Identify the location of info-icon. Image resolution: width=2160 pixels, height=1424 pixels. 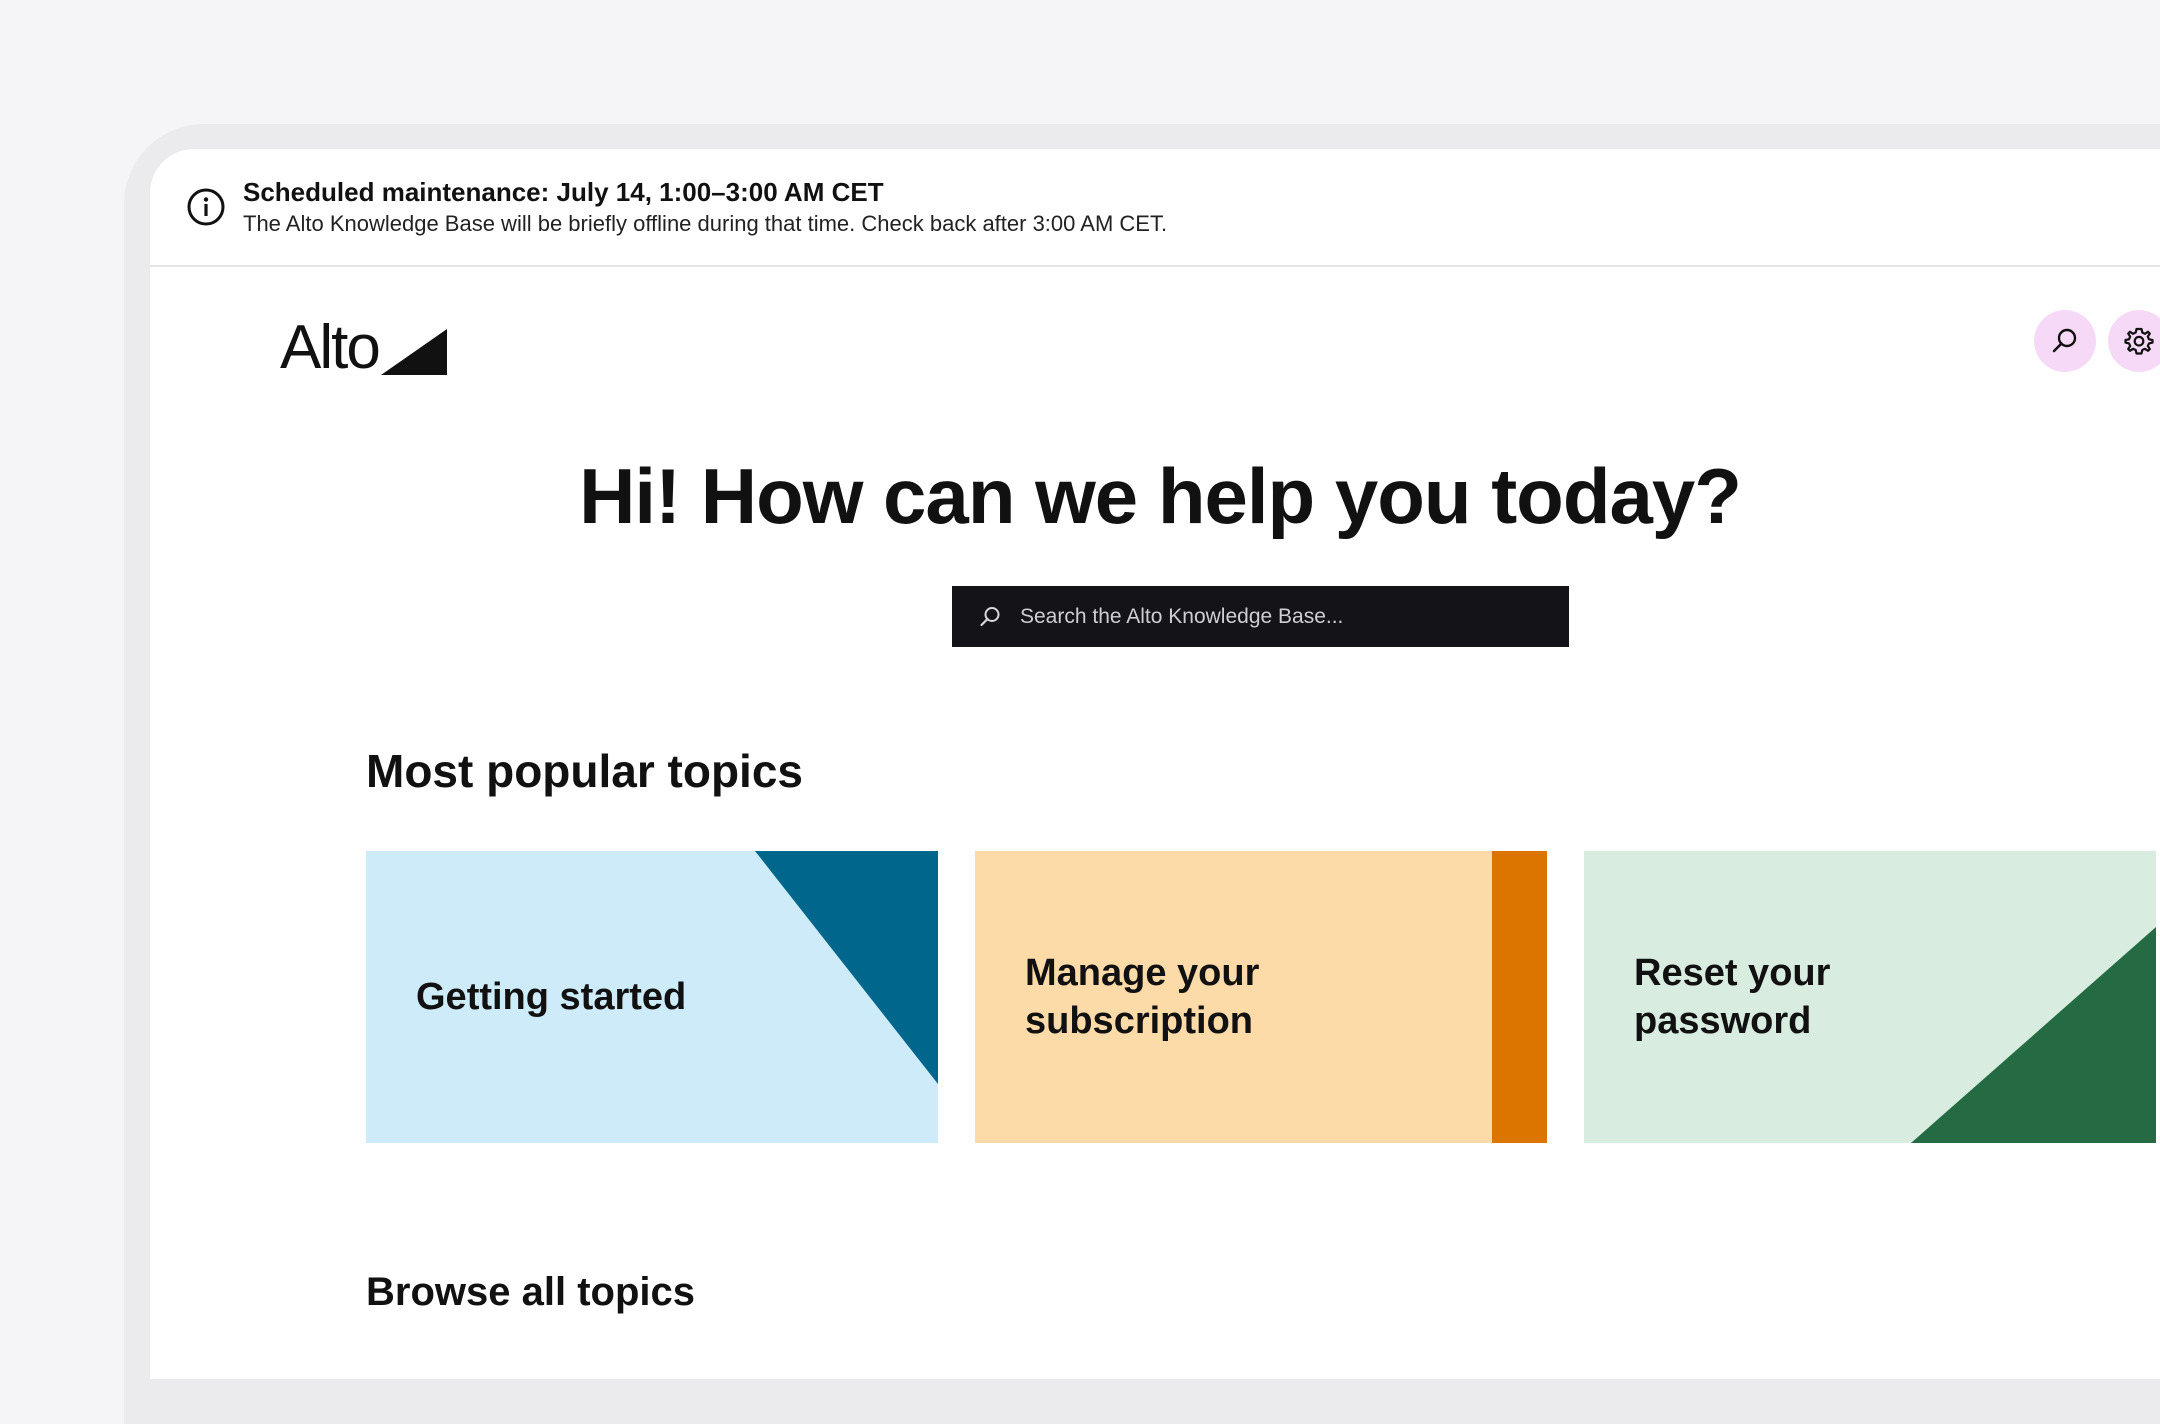
(206, 207).